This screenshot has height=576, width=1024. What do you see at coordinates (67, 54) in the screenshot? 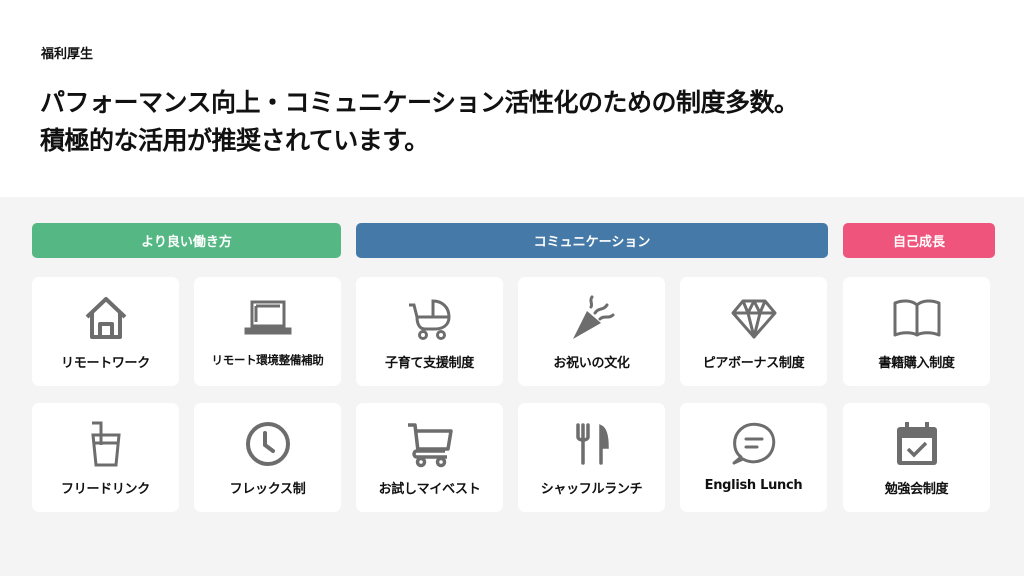
I see `section-eyebrow: 福利厚生` at bounding box center [67, 54].